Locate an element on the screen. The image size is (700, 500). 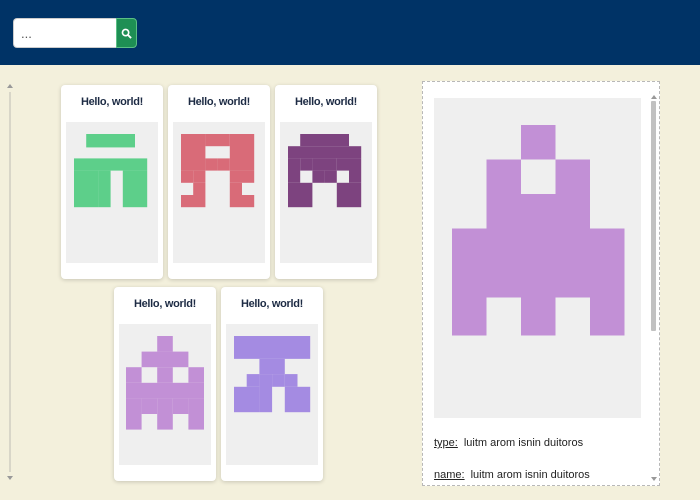
detail-type-value: luitm arom isnin duitoros is located at coordinates (523, 443).